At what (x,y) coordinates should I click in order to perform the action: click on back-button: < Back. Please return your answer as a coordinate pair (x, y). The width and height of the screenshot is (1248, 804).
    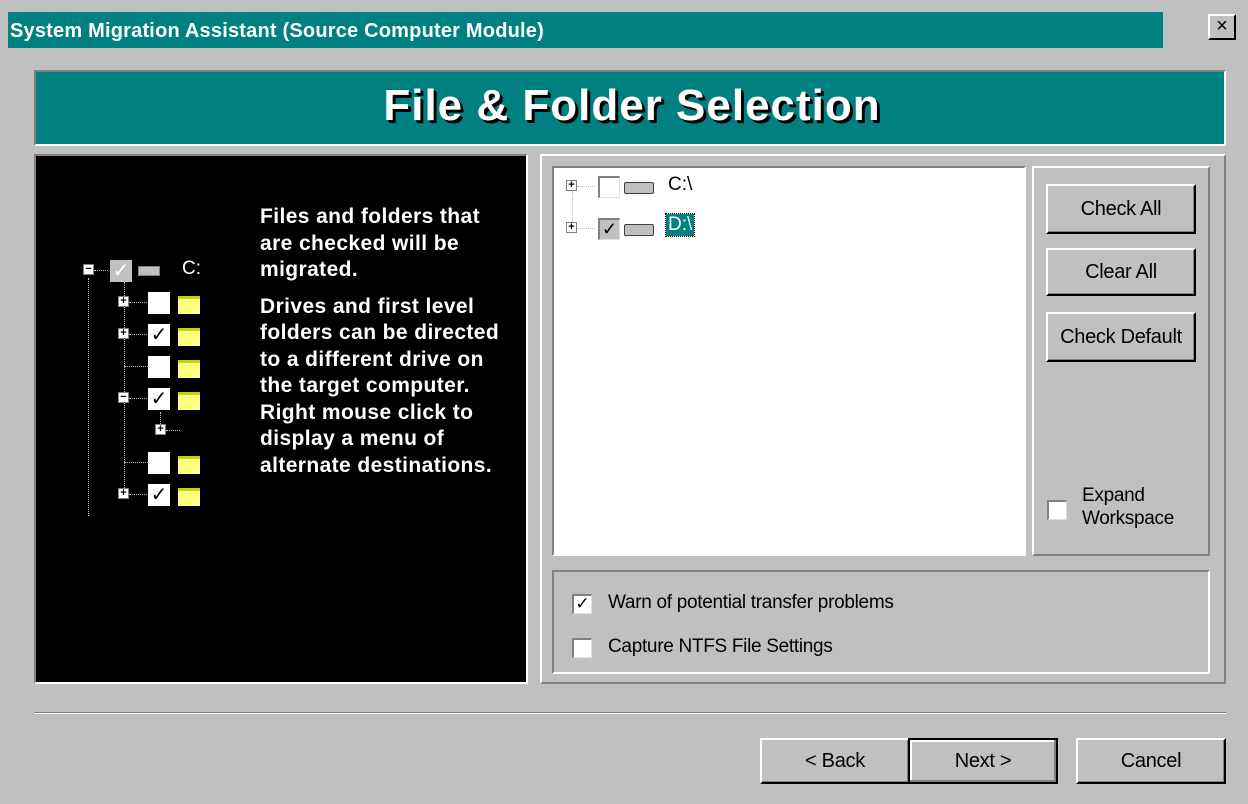
    Looking at the image, I should click on (835, 761).